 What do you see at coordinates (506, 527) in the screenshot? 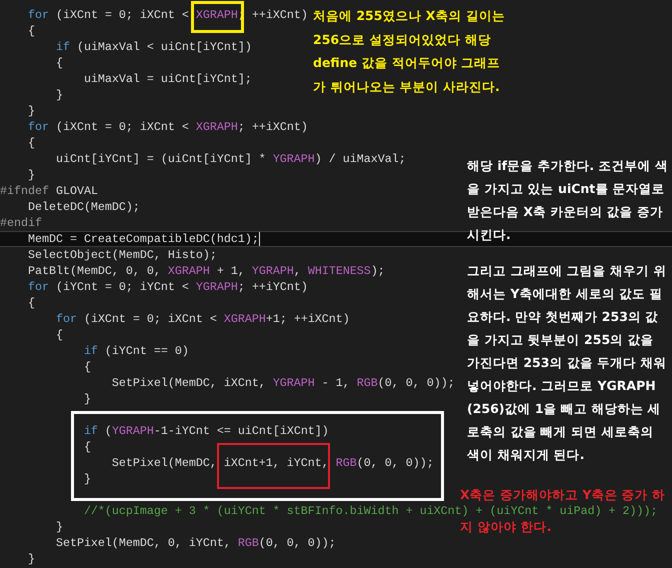
I see `annotation-note: 지 않아야 한다.` at bounding box center [506, 527].